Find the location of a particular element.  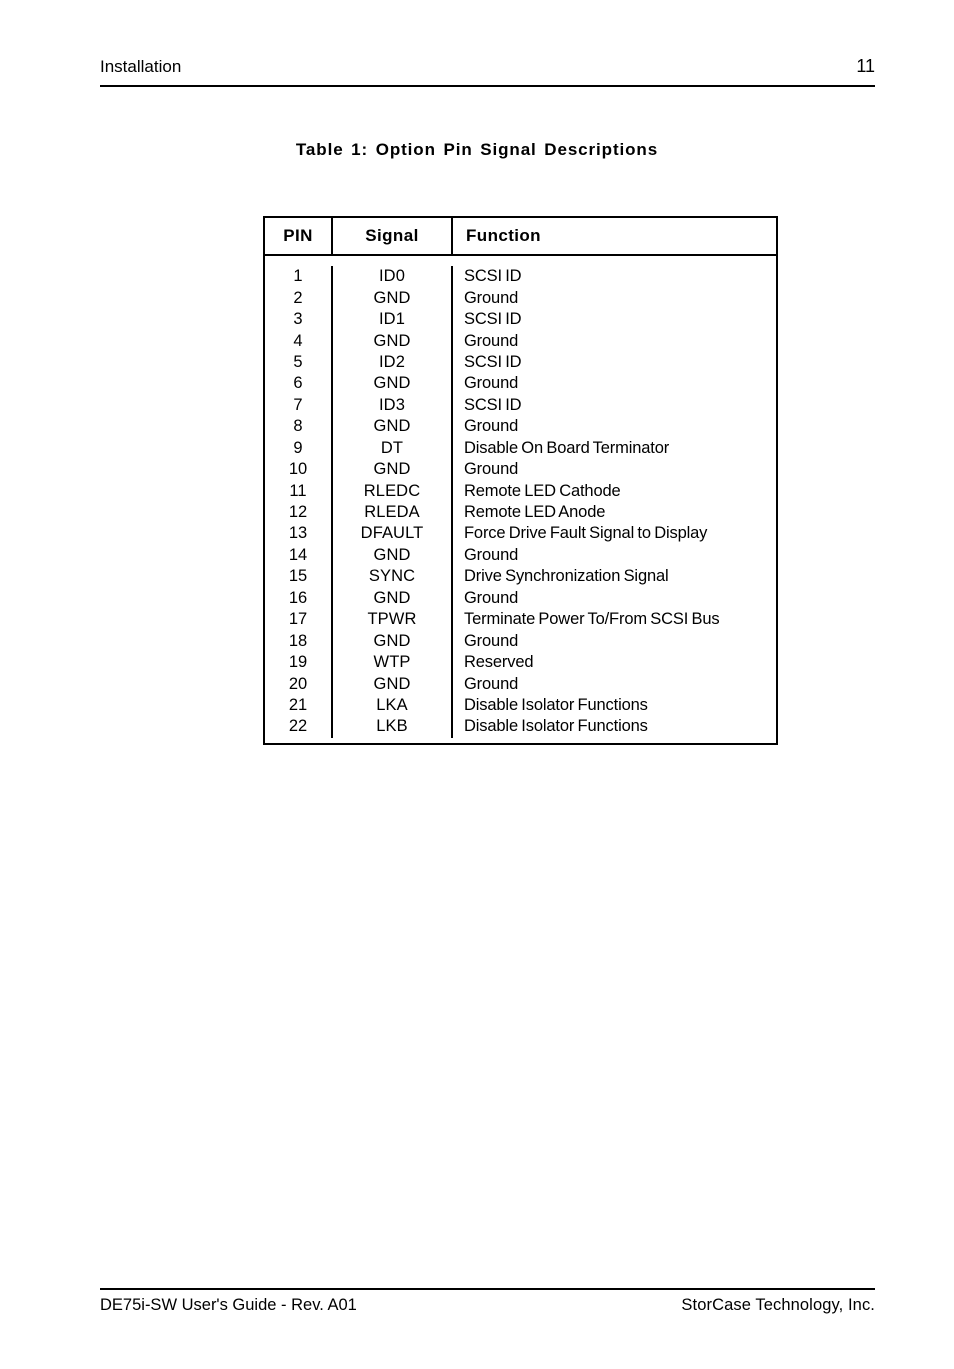

cell-function: Reserved is located at coordinates (499, 662).